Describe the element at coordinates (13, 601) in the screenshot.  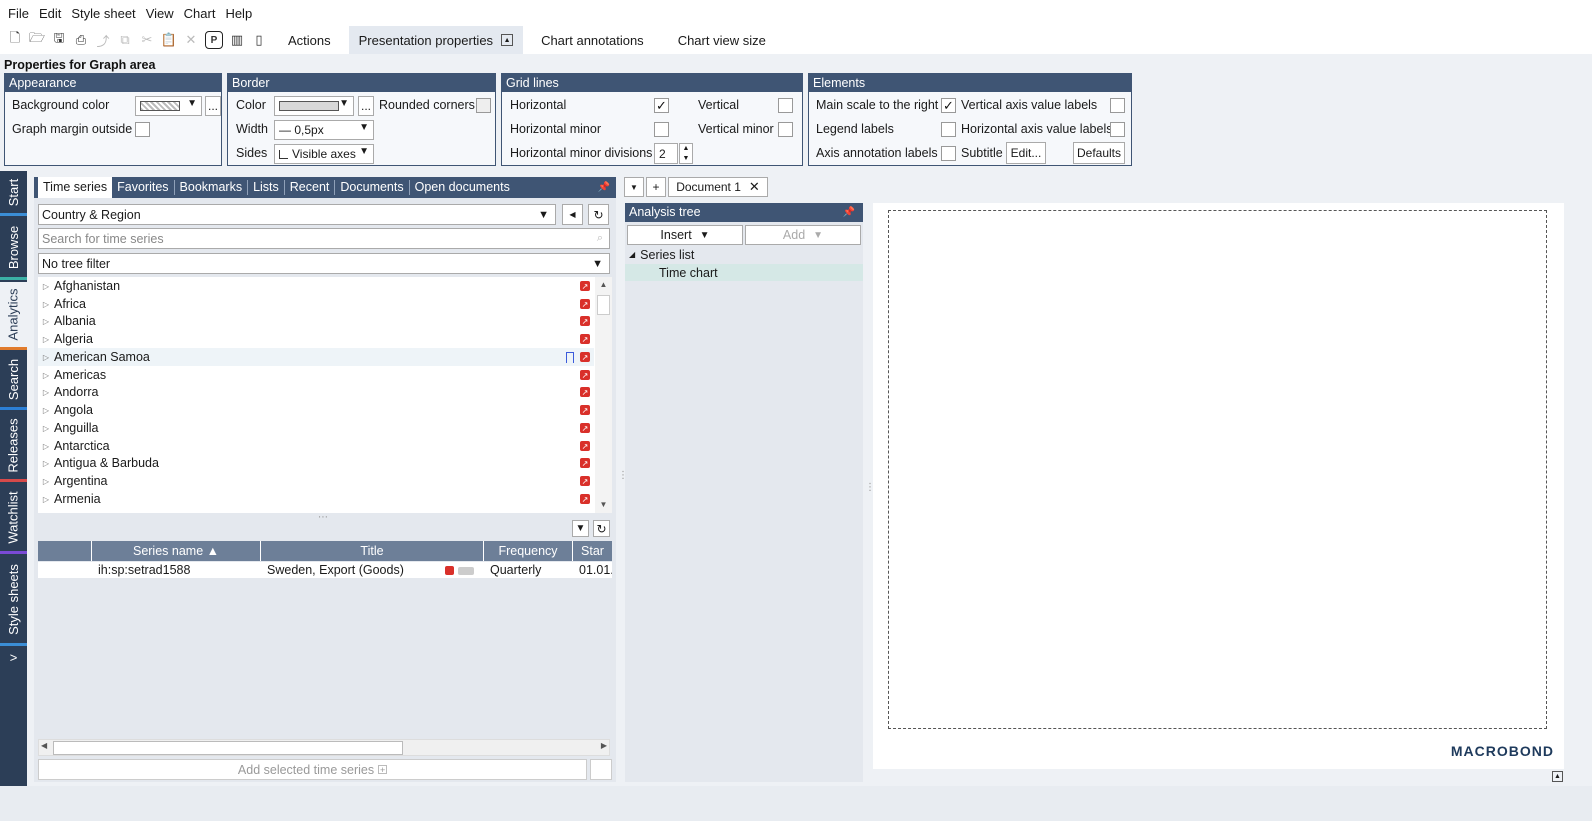
I see `side-tab-style-sheets: Style sheets` at that location.